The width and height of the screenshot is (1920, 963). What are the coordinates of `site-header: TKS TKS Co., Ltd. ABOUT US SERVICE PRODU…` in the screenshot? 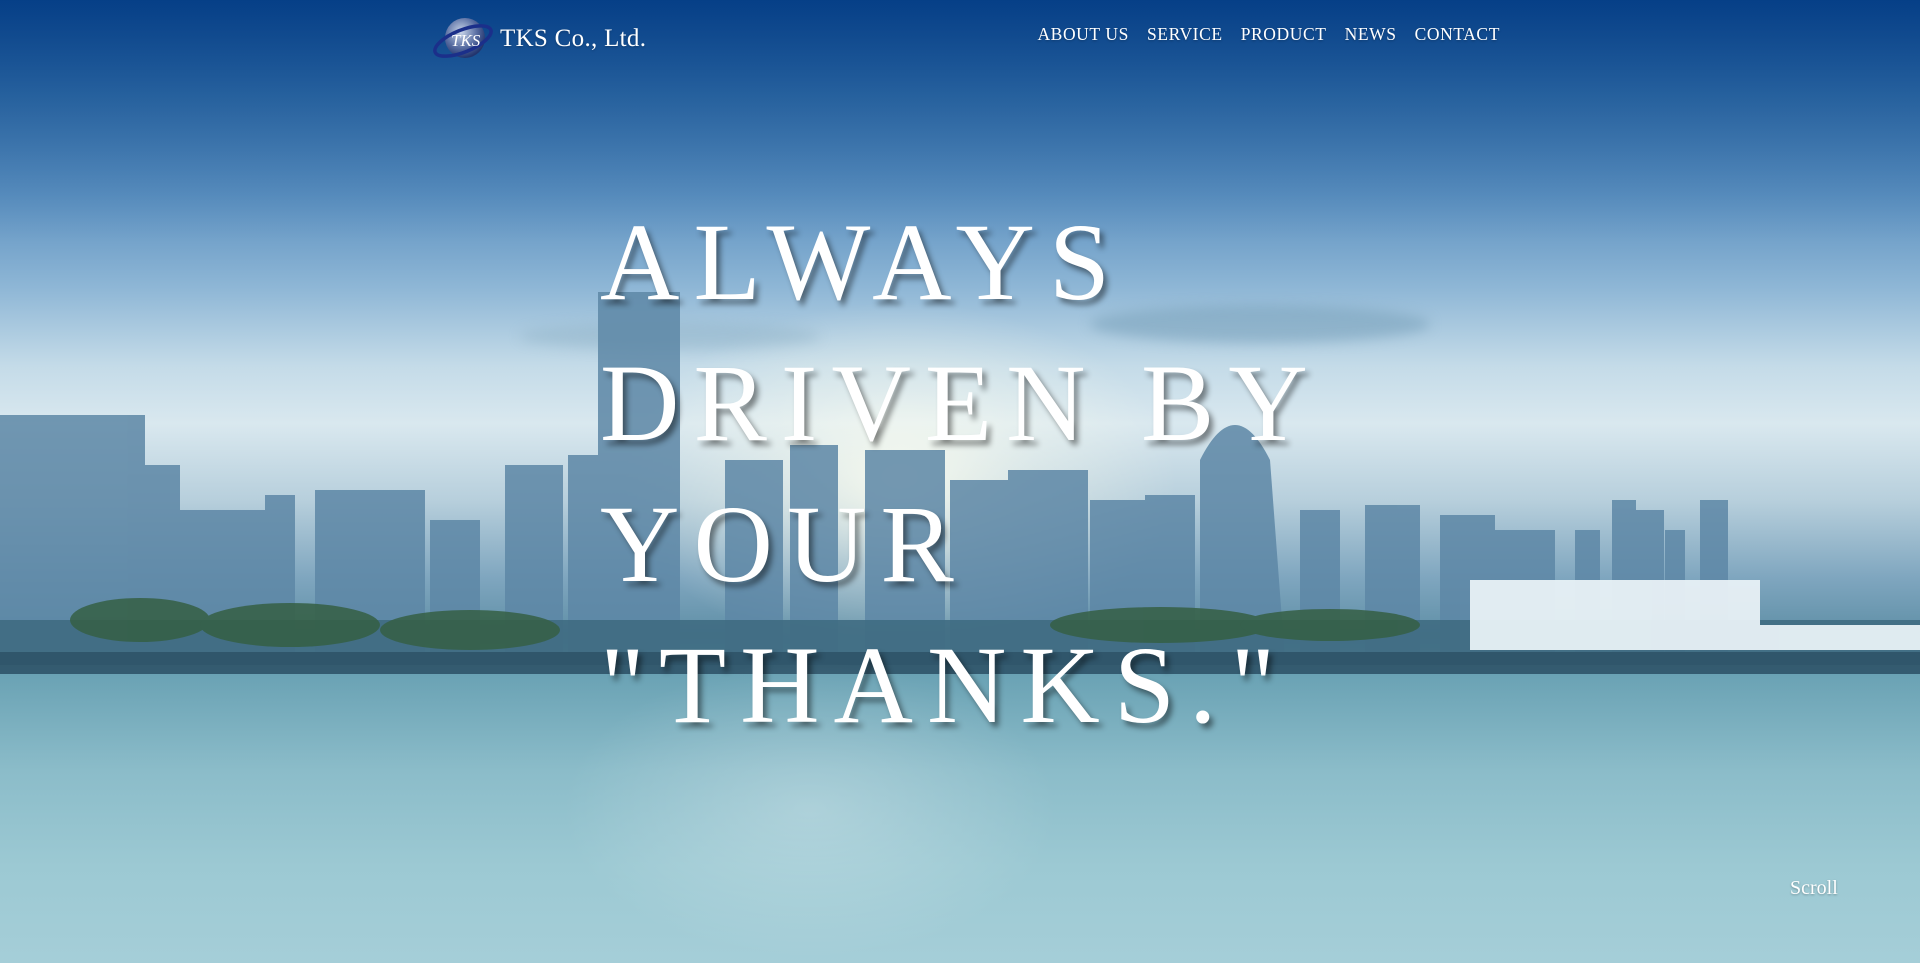 It's located at (960, 40).